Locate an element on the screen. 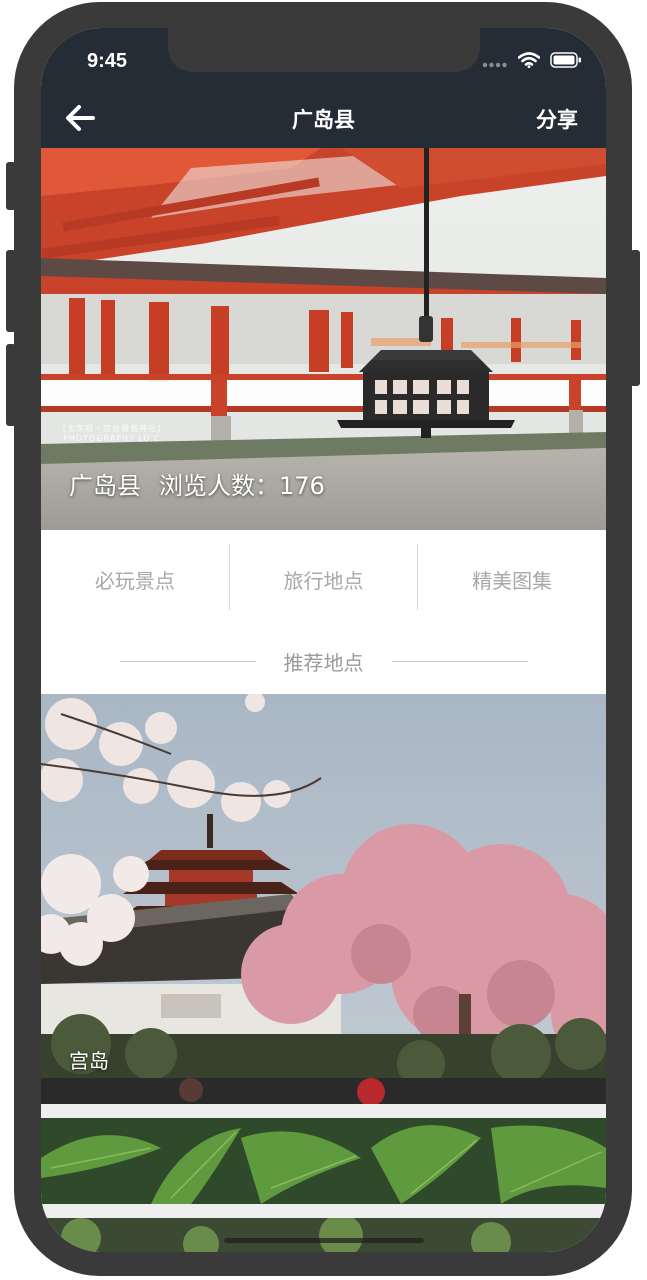 The image size is (647, 1280). place-card-third is located at coordinates (323, 1235).